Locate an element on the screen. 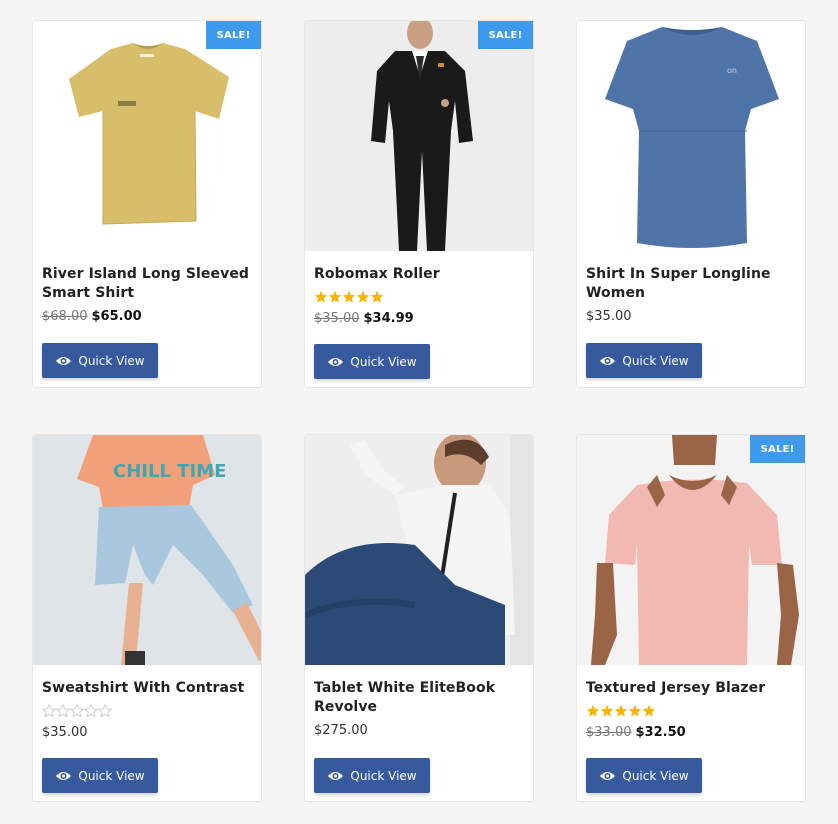  sale-price: $32.50 is located at coordinates (660, 732).